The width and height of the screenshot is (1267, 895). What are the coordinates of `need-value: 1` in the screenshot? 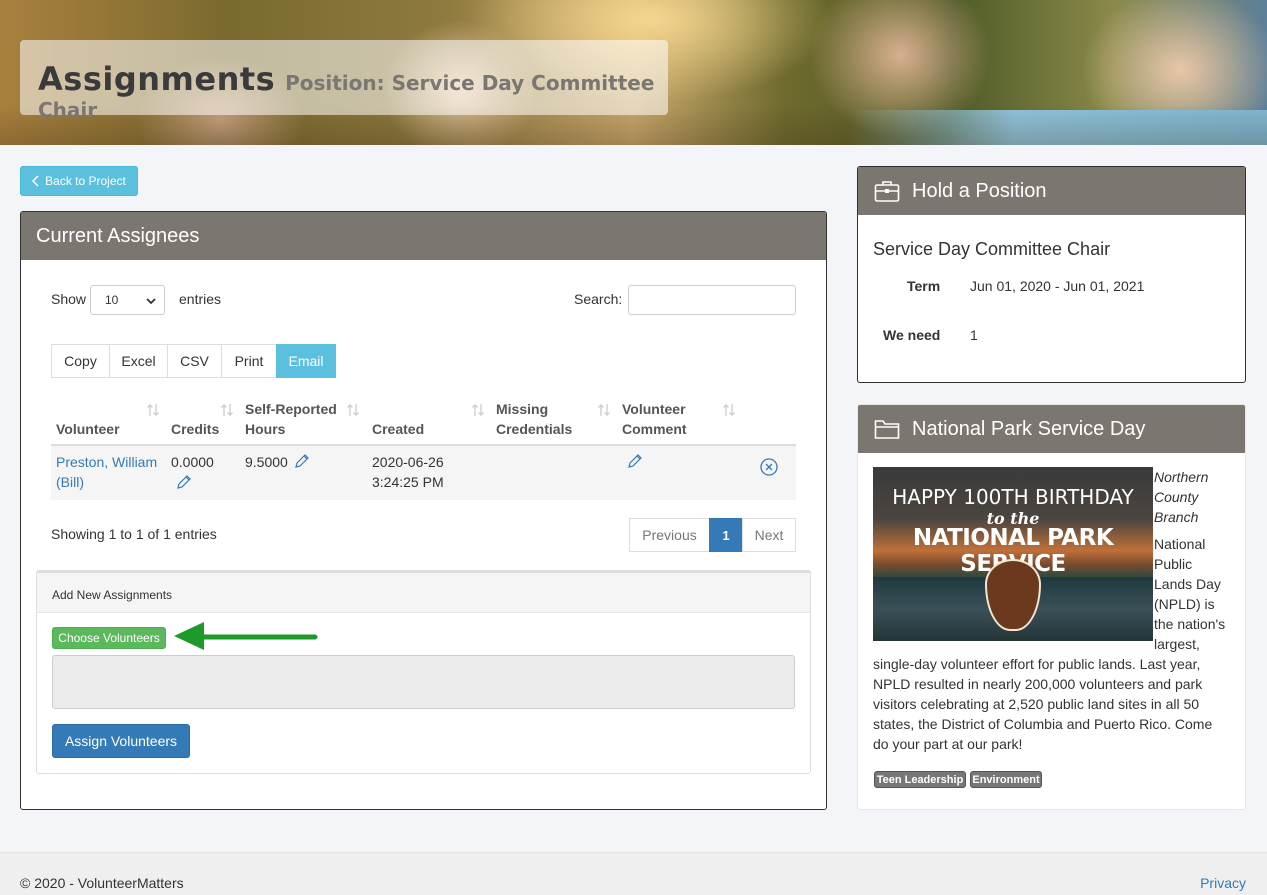 It's located at (974, 335).